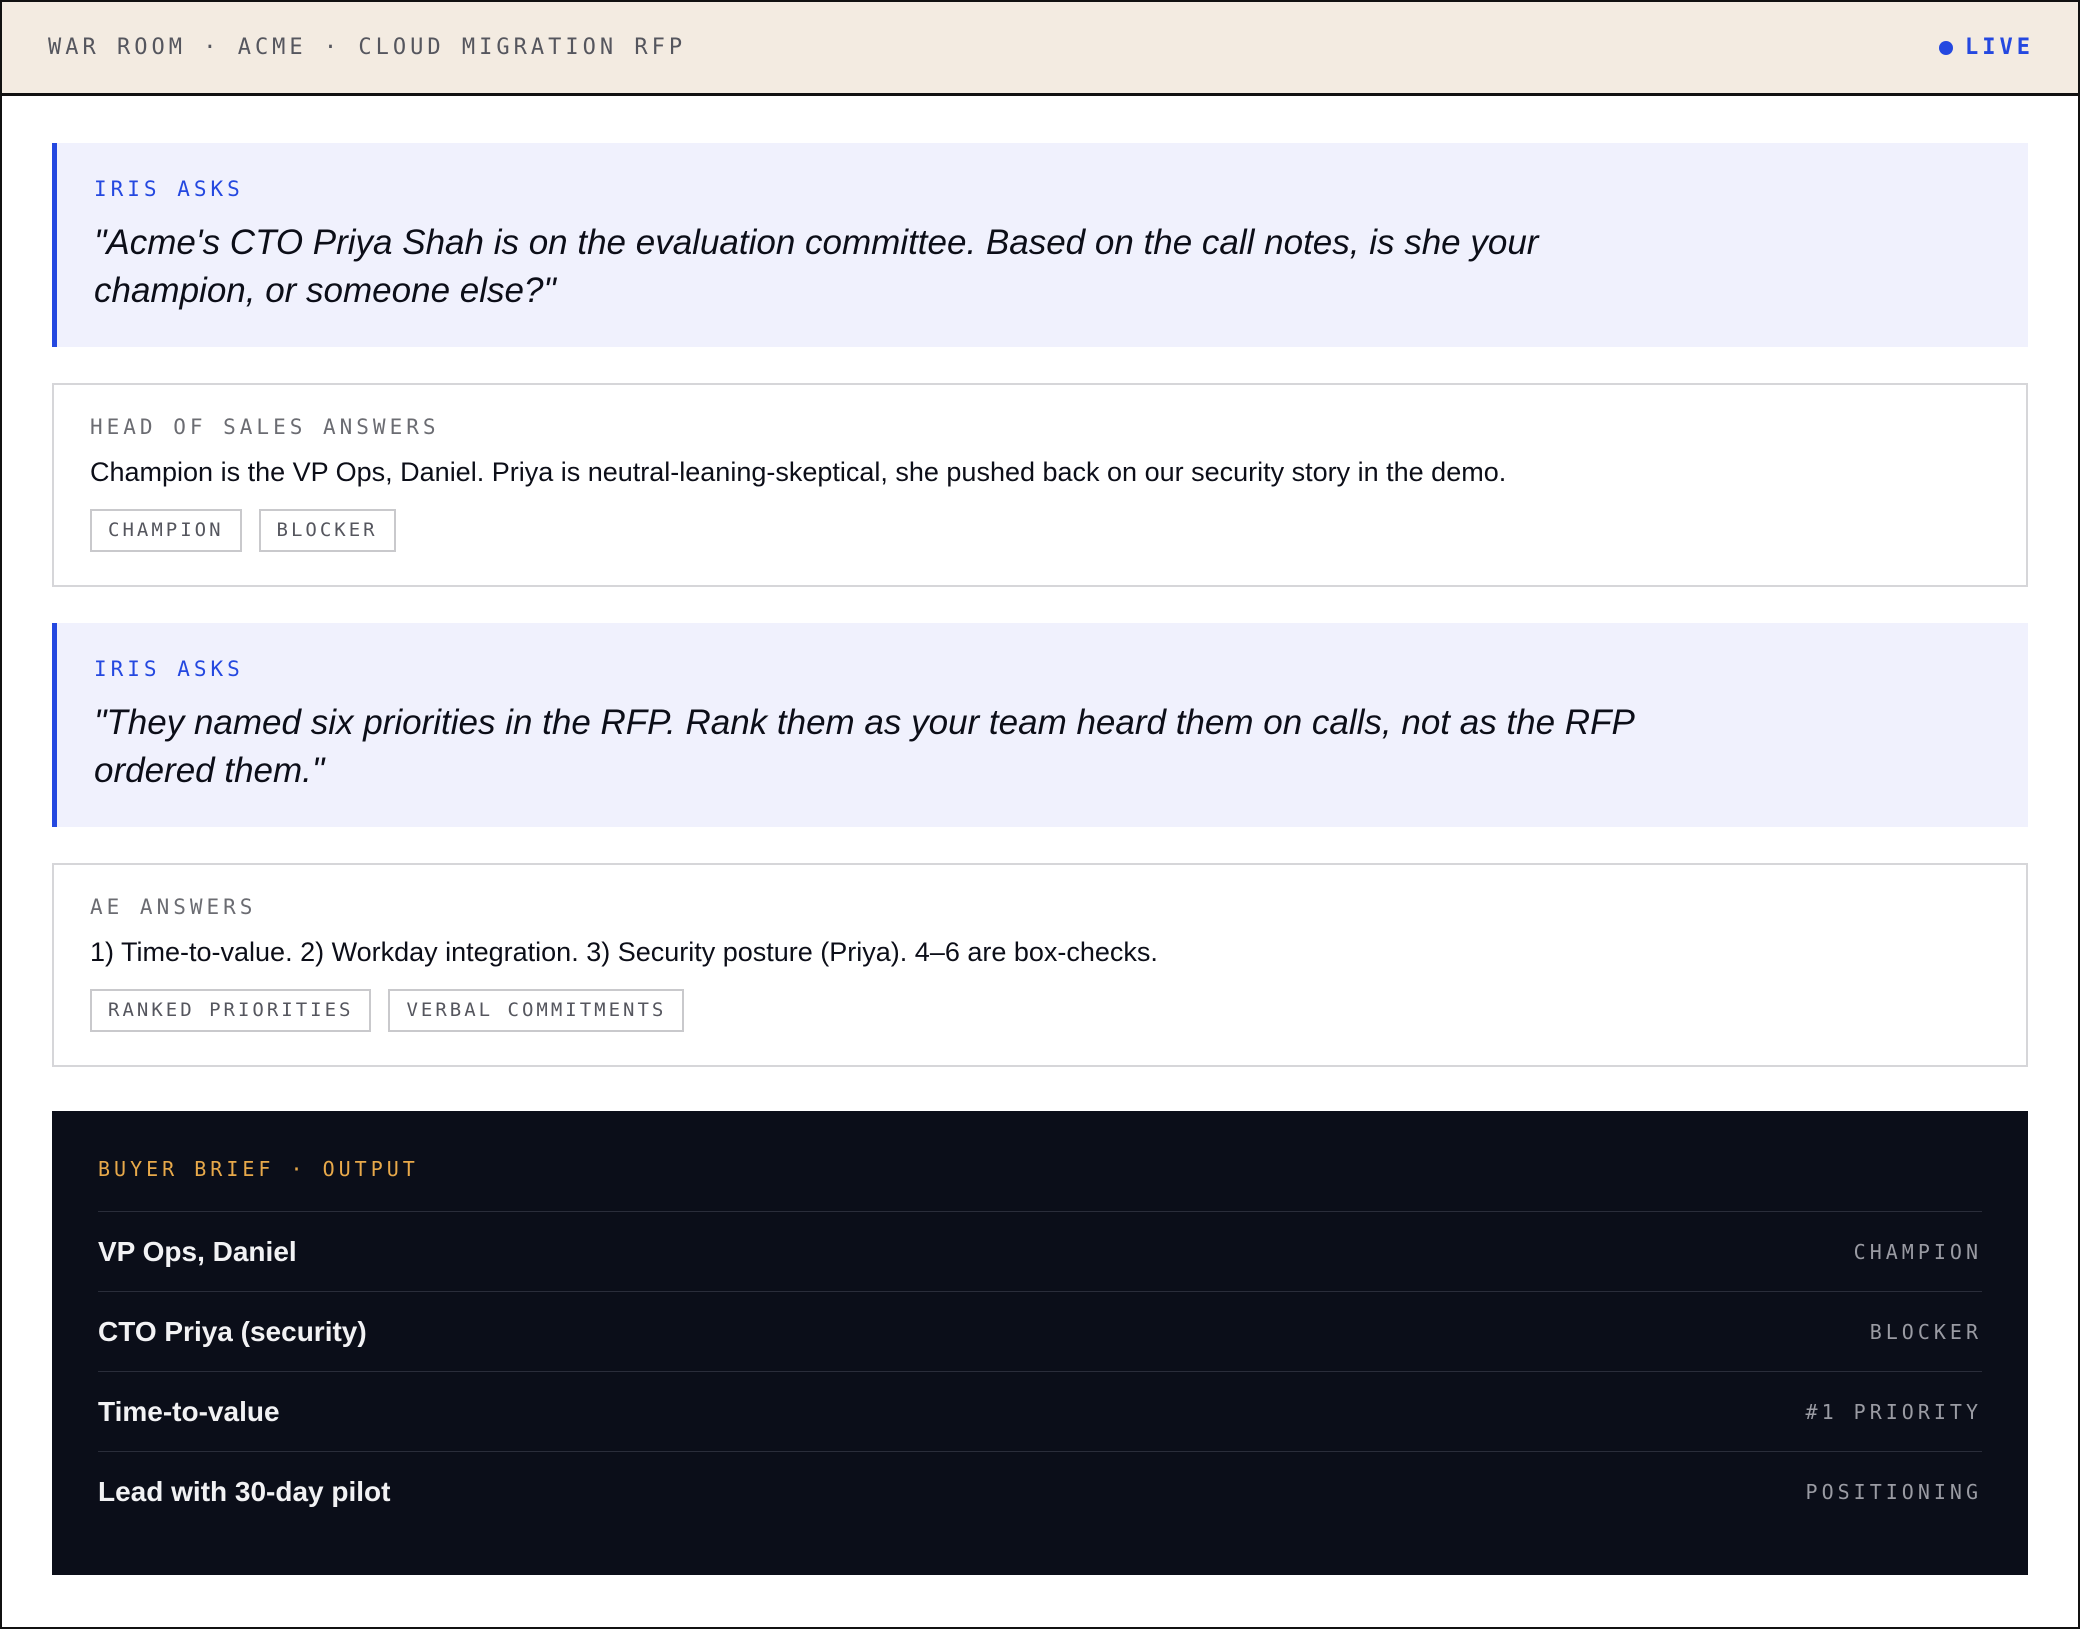 This screenshot has width=2080, height=1629. I want to click on answer-label: AE ANSWERS, so click(173, 907).